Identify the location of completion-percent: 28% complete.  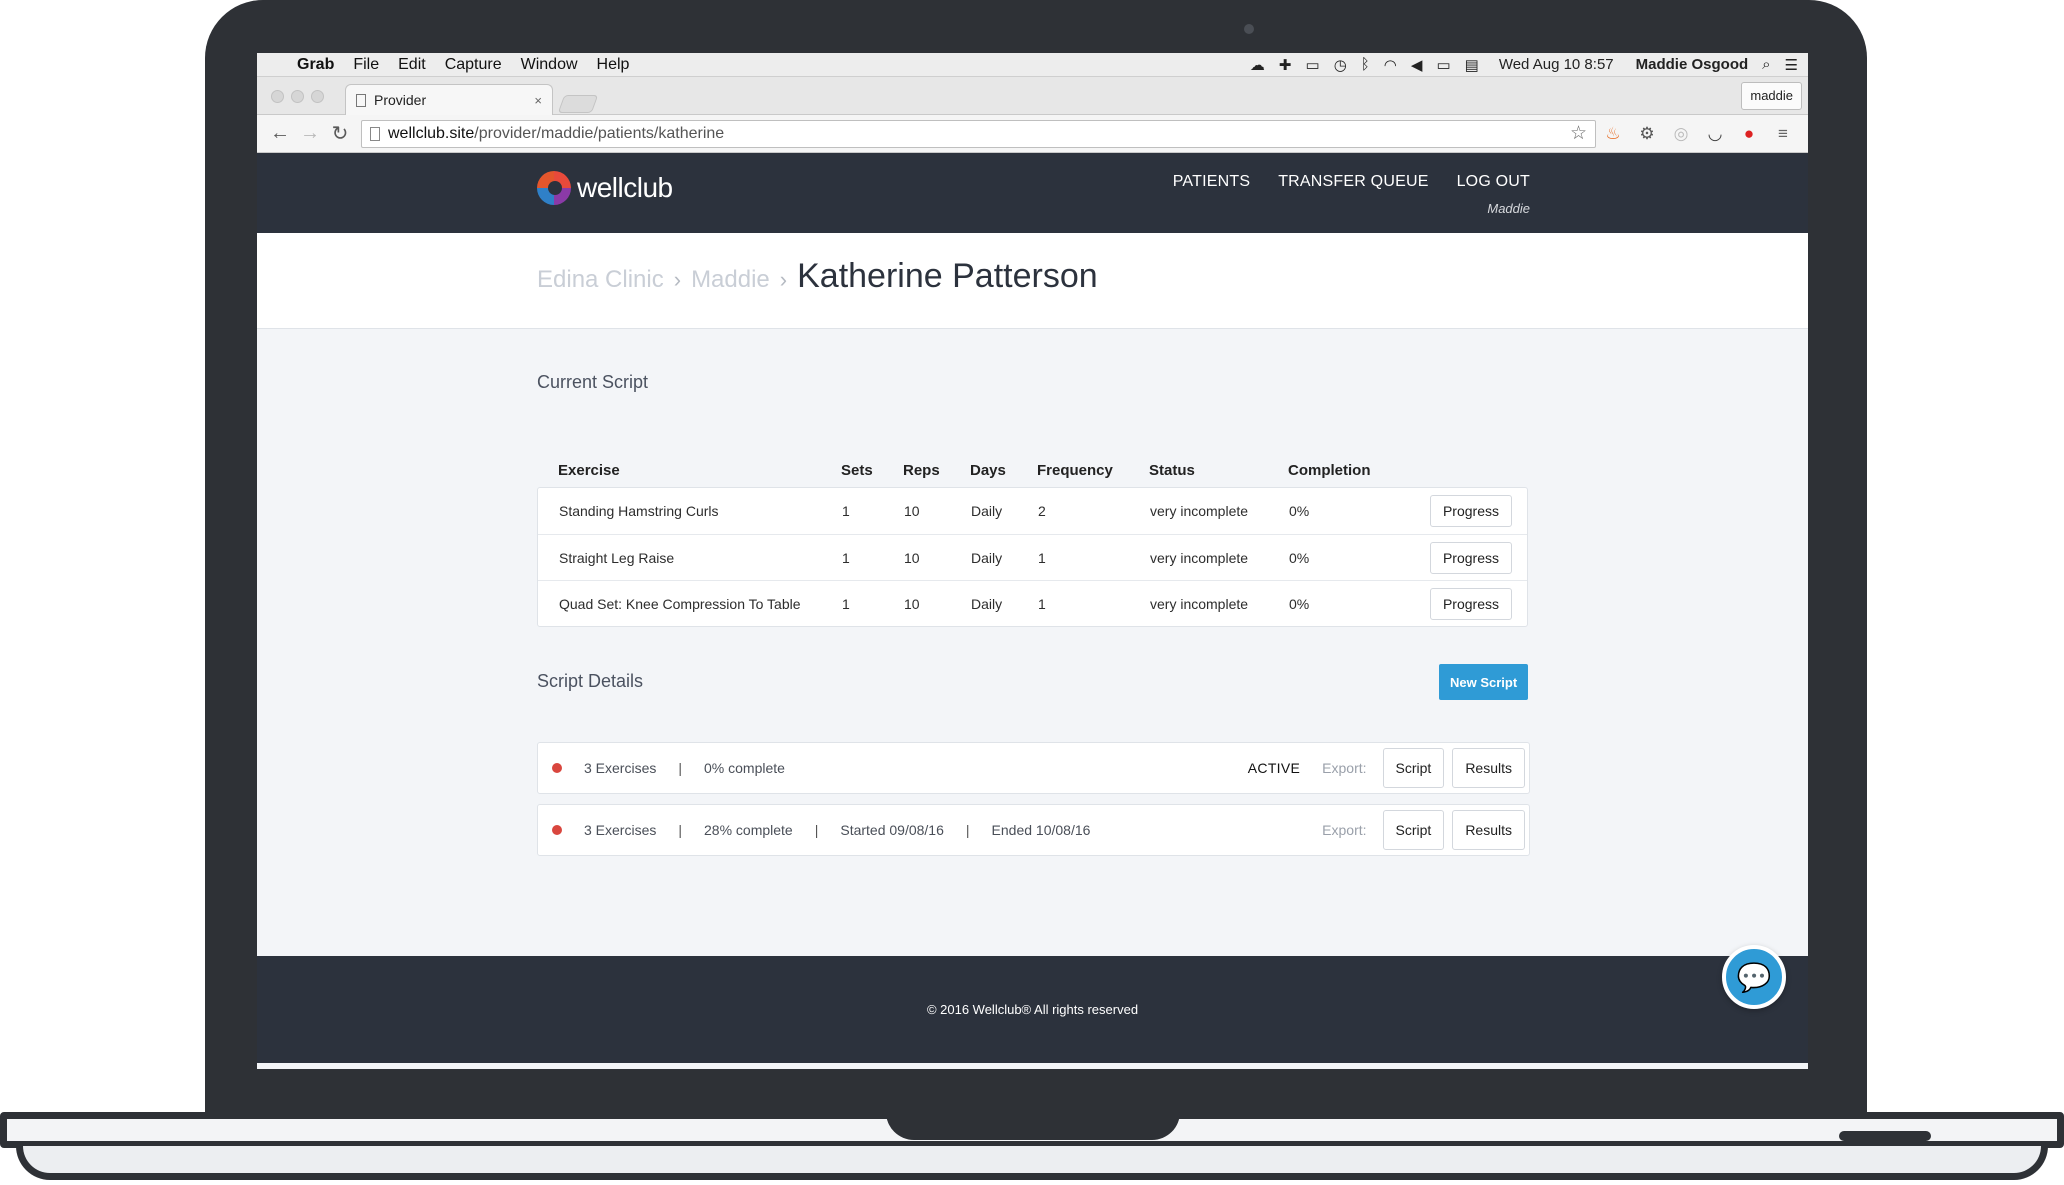
(748, 830).